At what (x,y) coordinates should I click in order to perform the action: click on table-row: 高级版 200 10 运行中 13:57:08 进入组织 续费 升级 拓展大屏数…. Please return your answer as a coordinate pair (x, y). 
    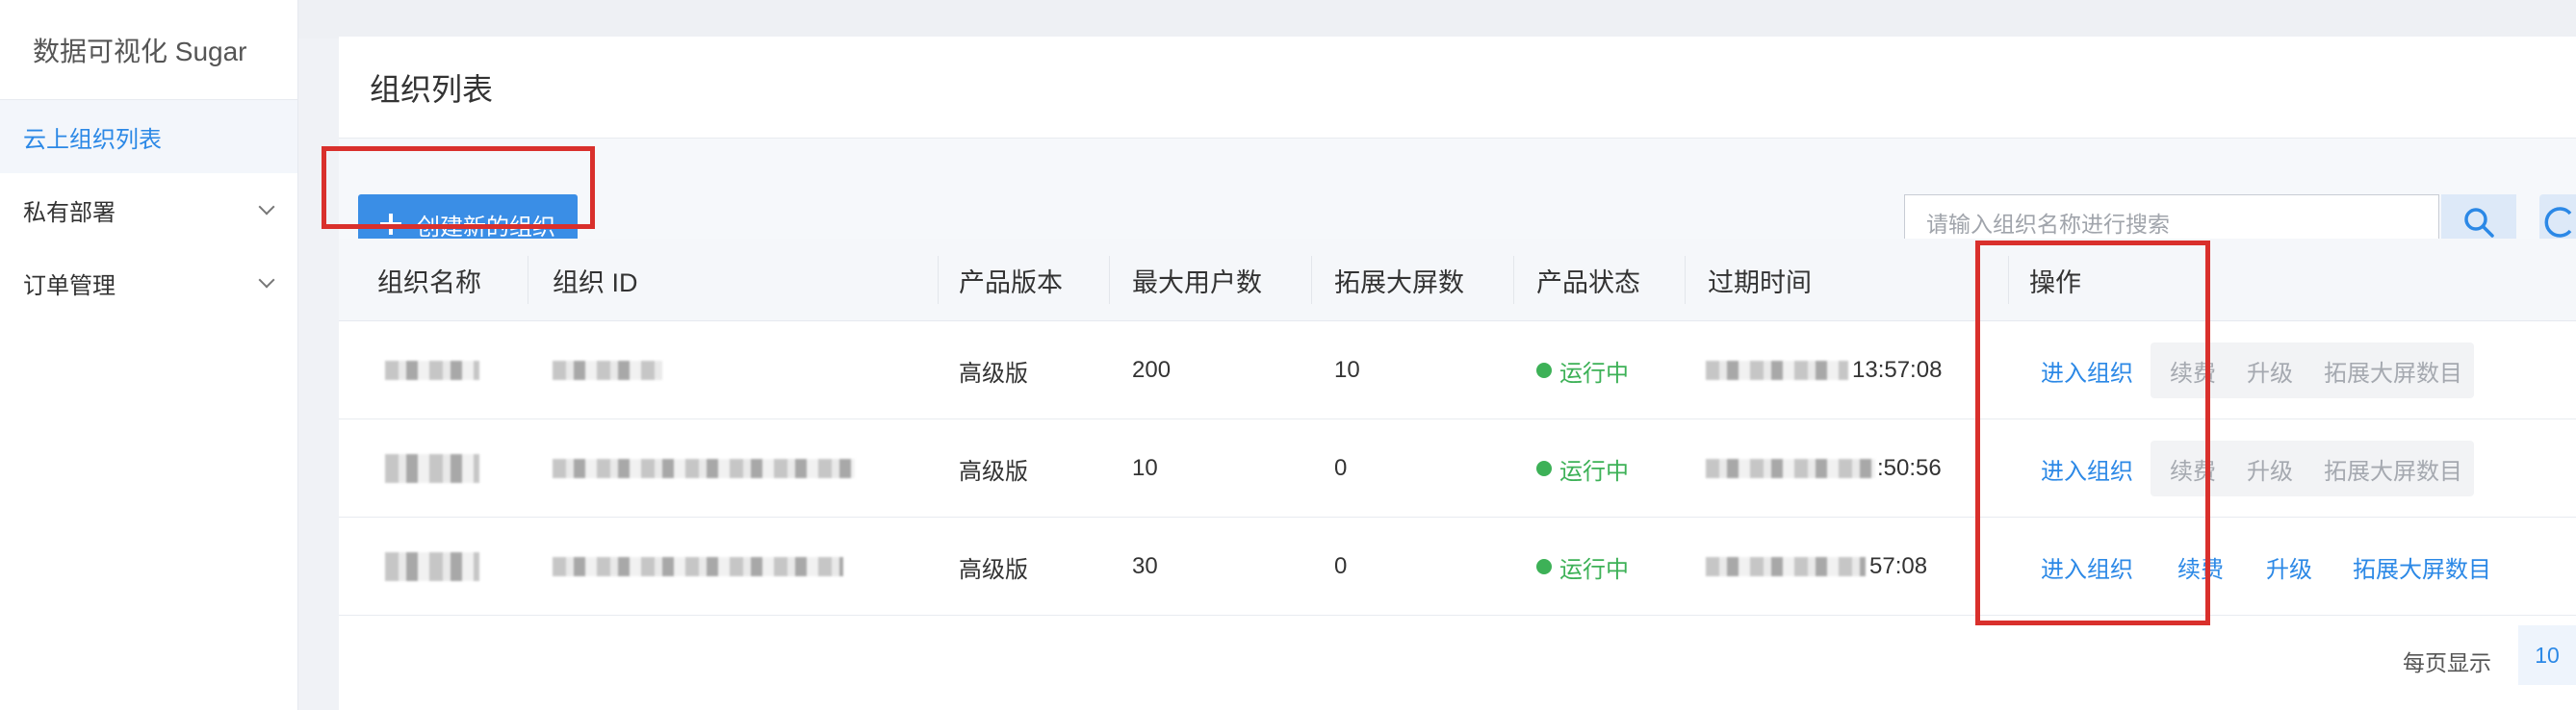
    Looking at the image, I should click on (1457, 370).